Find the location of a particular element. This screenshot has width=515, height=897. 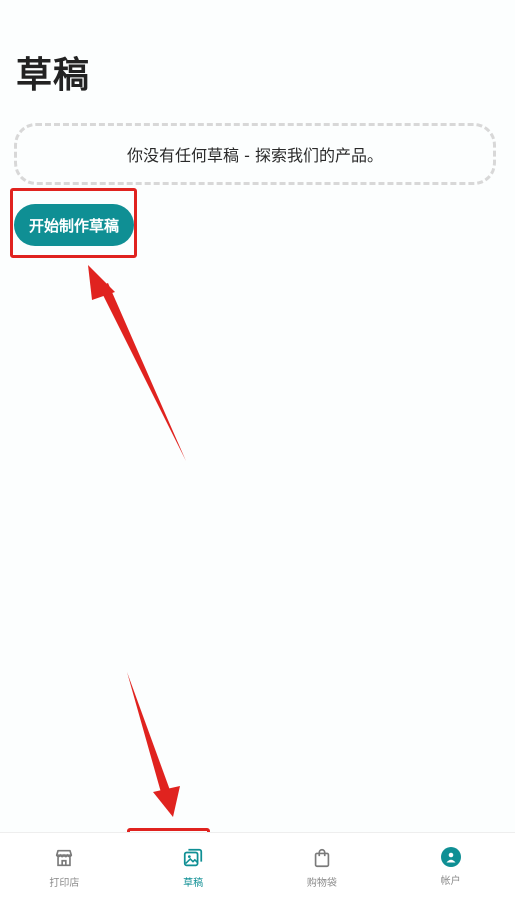

annotation-arrow-down is located at coordinates (149, 734).